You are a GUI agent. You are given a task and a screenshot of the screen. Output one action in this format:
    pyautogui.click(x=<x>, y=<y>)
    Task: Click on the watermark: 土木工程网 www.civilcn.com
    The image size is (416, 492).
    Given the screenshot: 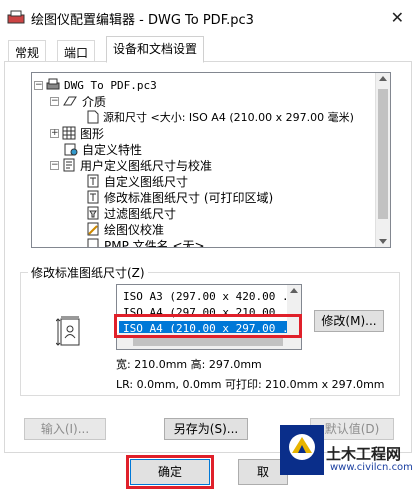 What is the action you would take?
    pyautogui.click(x=348, y=458)
    